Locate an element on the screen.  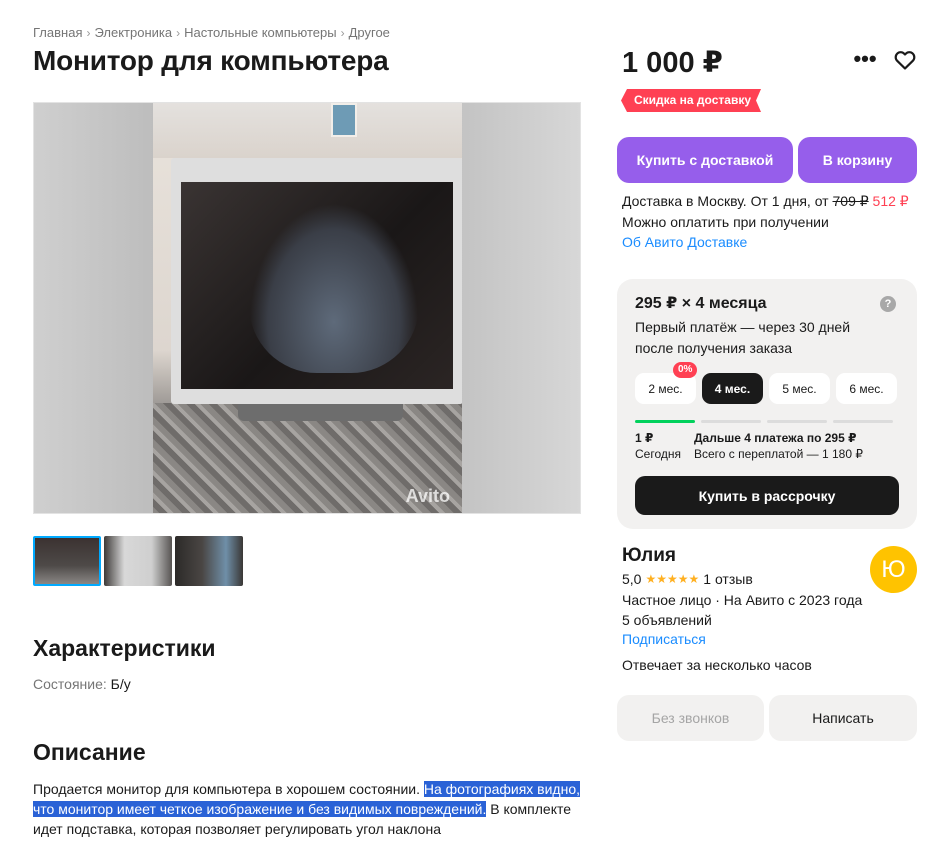
heart-icon is located at coordinates (905, 60).